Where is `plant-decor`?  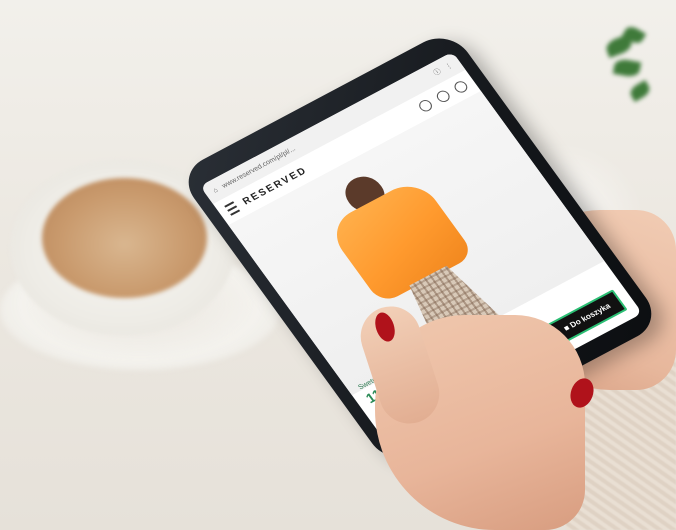
plant-decor is located at coordinates (626, 80).